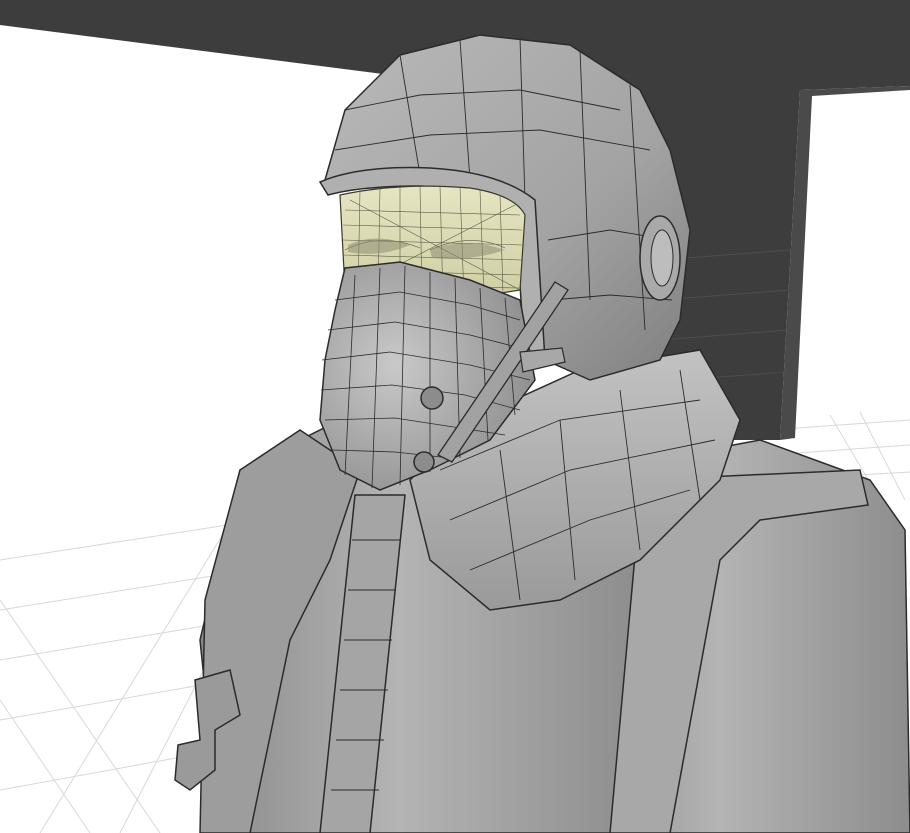 This screenshot has width=910, height=833. What do you see at coordinates (662, 258) in the screenshot?
I see `ear-cup-inner` at bounding box center [662, 258].